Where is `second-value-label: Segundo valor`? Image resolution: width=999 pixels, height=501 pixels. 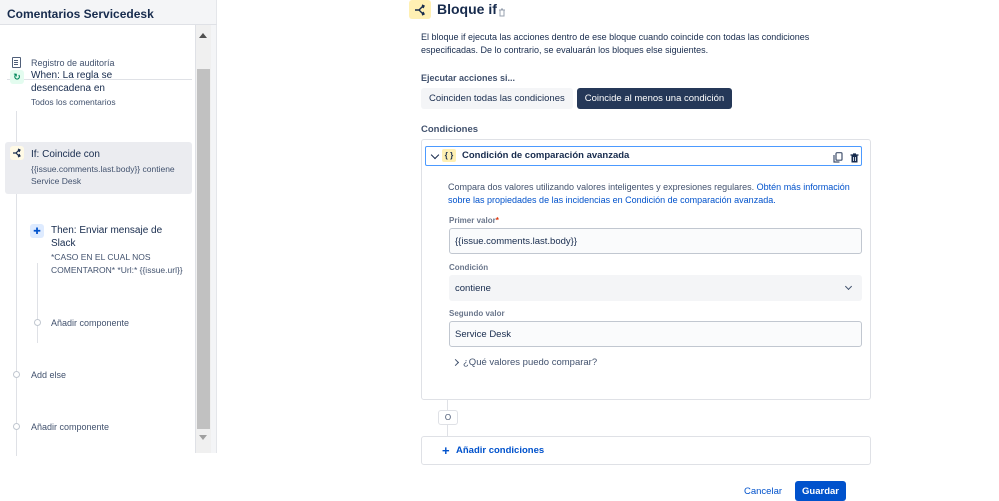 second-value-label: Segundo valor is located at coordinates (477, 313).